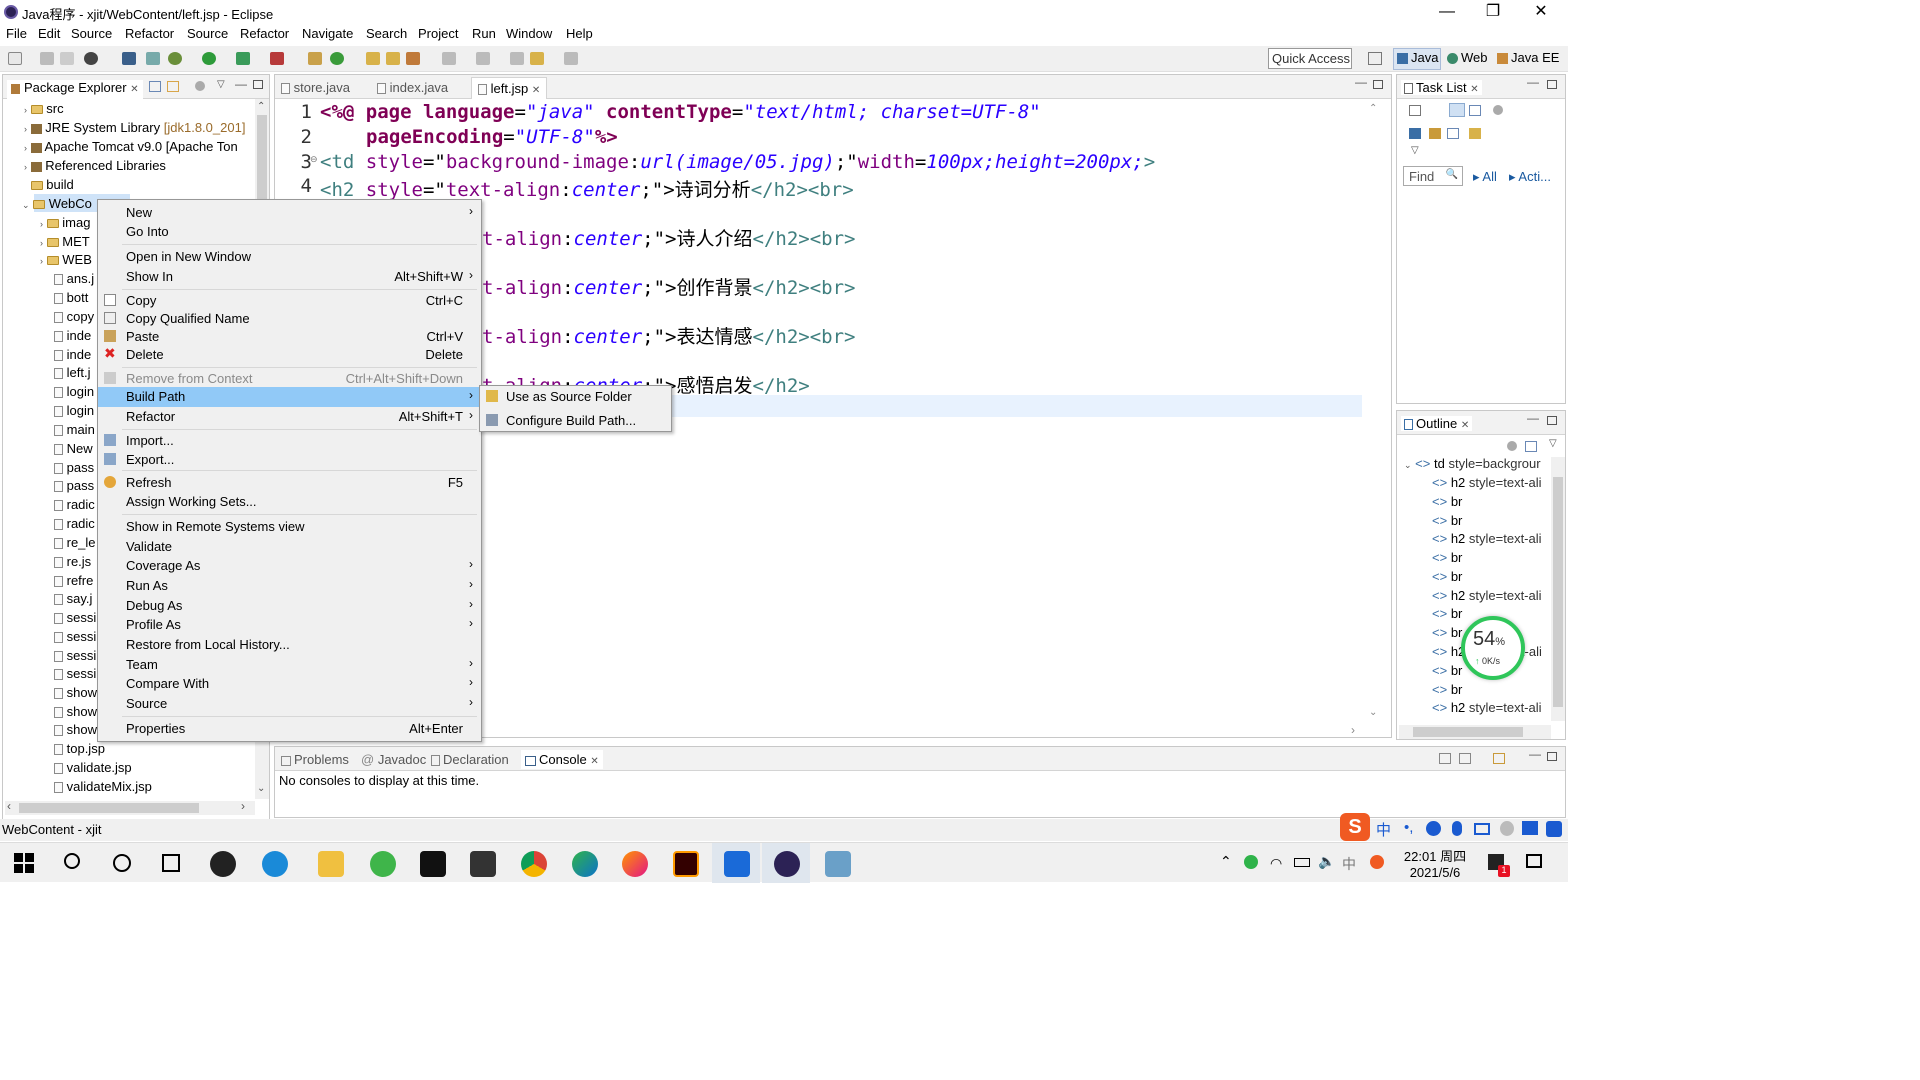 The width and height of the screenshot is (1920, 1080). What do you see at coordinates (331, 864) in the screenshot?
I see `file-explorer-icon` at bounding box center [331, 864].